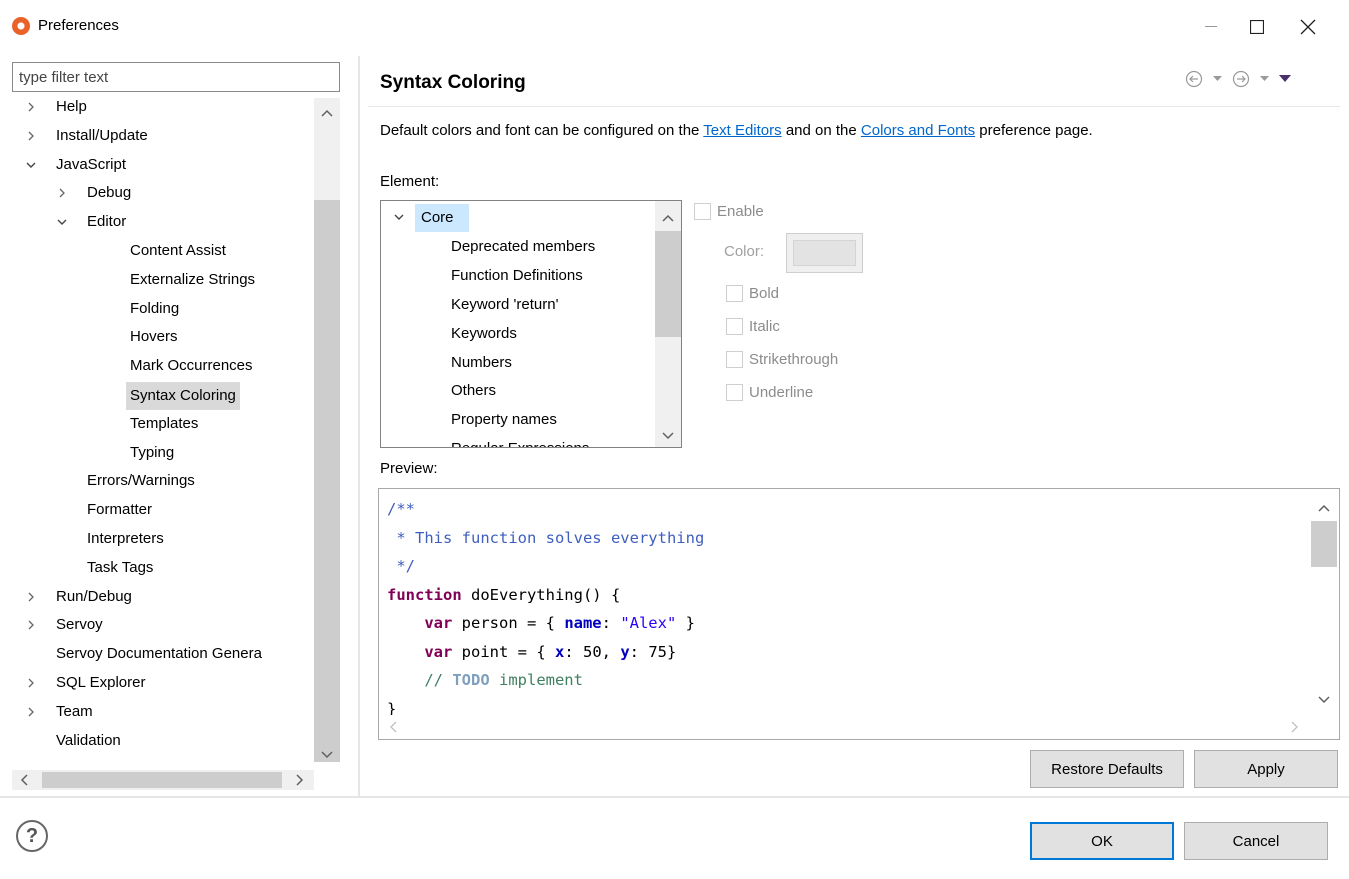 The height and width of the screenshot is (879, 1349). Describe the element at coordinates (32, 836) in the screenshot. I see `help-icon: ?` at that location.